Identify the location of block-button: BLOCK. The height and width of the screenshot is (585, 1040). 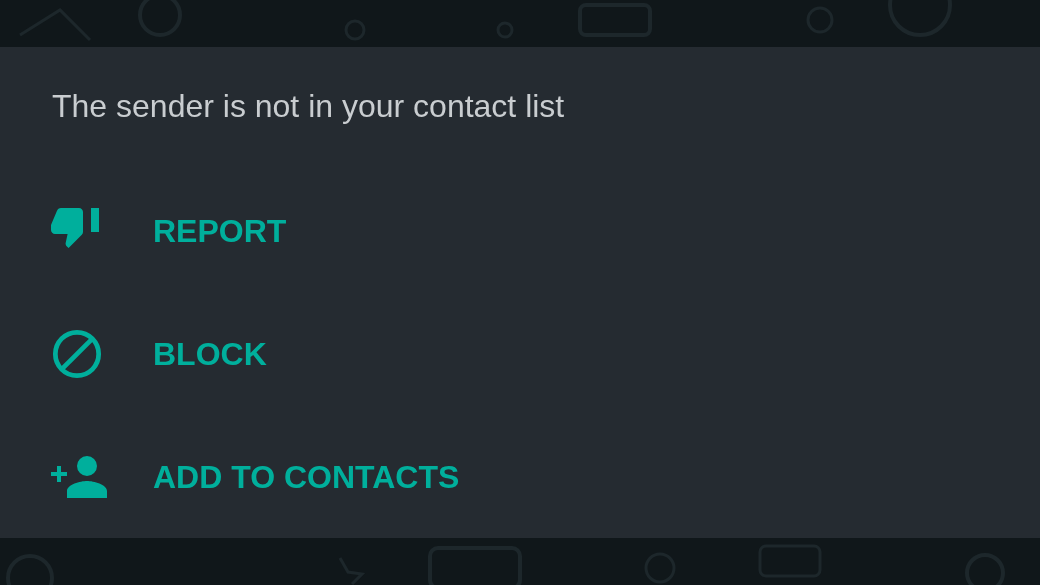
(210, 354).